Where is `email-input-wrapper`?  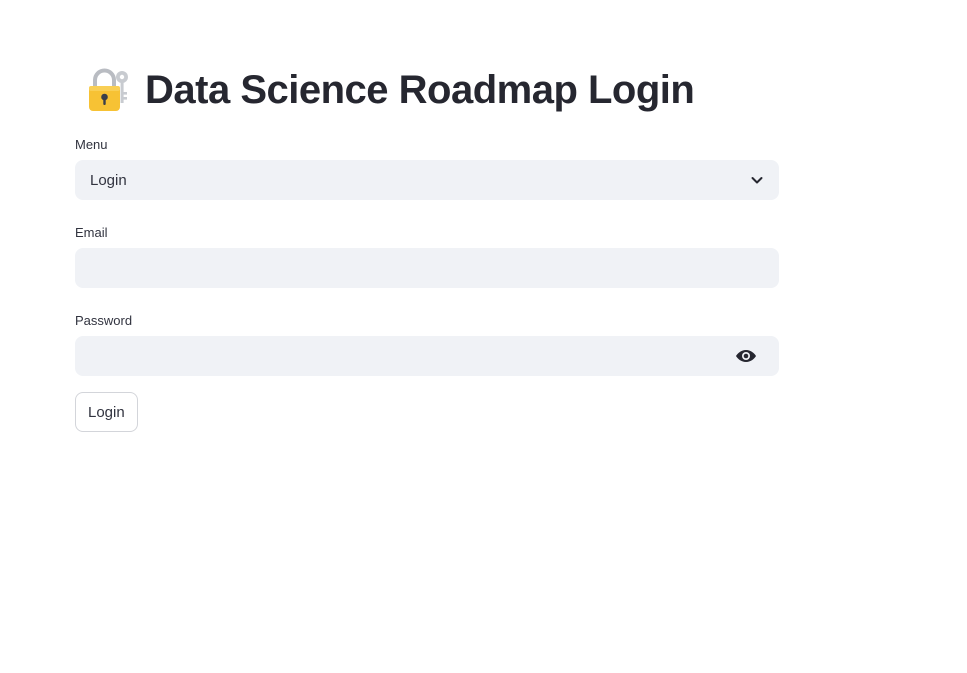
email-input-wrapper is located at coordinates (427, 268).